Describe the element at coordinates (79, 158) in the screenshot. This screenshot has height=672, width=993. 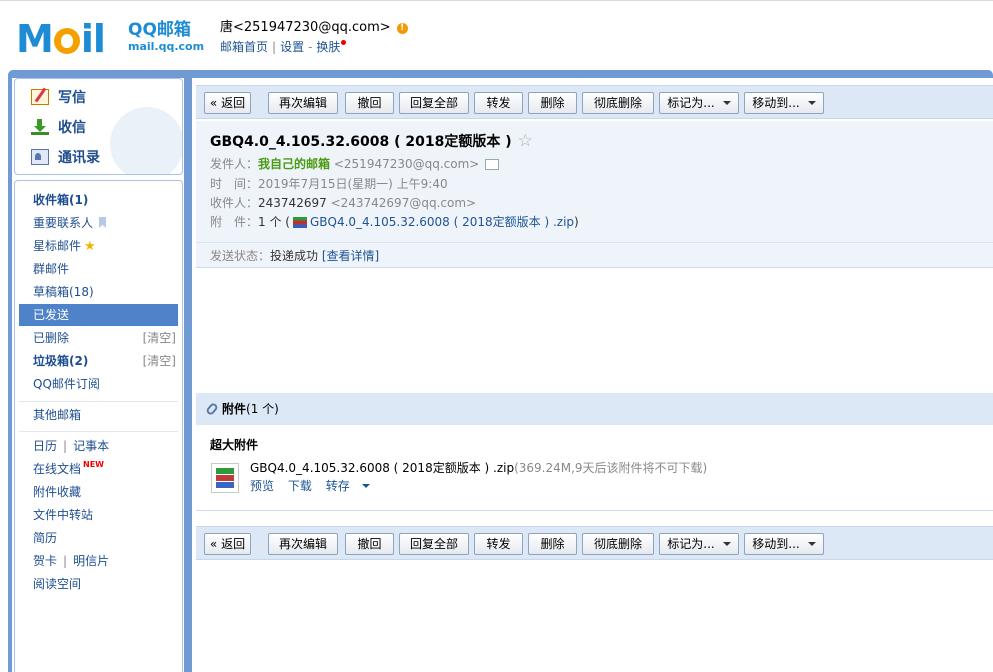
I see `contacts-label: 通讯录` at that location.